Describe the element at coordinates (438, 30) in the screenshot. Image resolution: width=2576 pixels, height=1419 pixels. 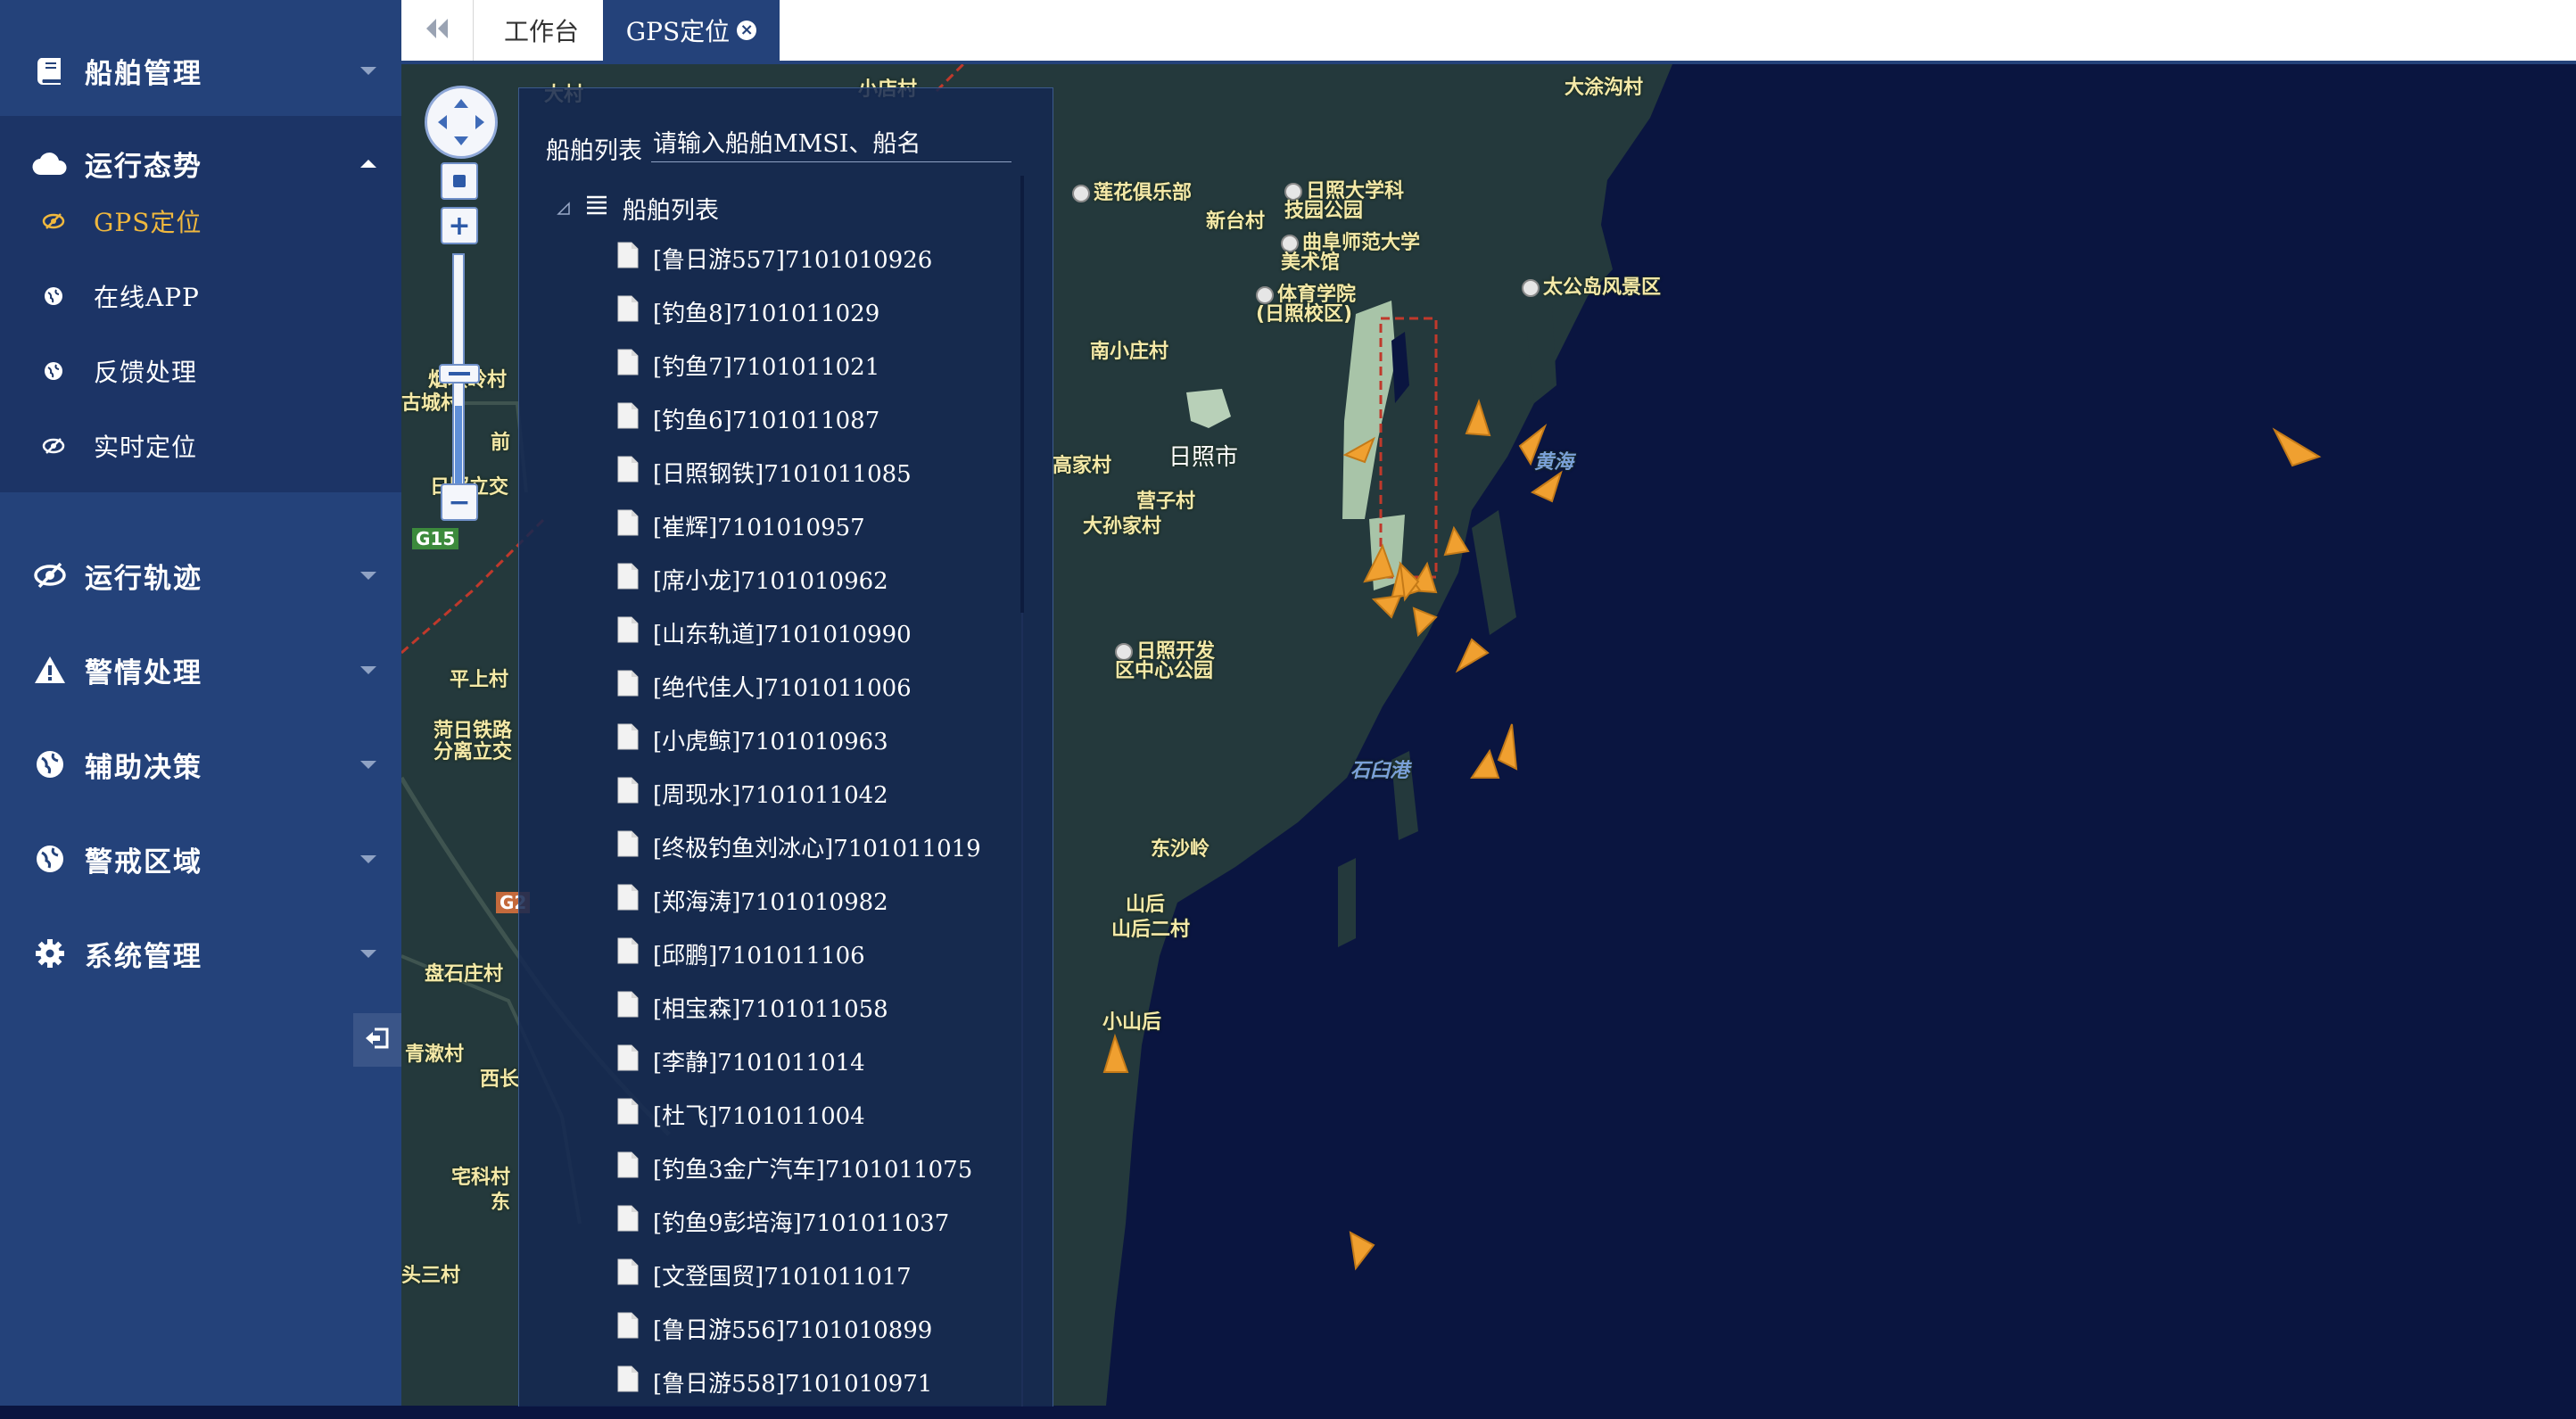
I see `tab-scroll-left-button` at that location.